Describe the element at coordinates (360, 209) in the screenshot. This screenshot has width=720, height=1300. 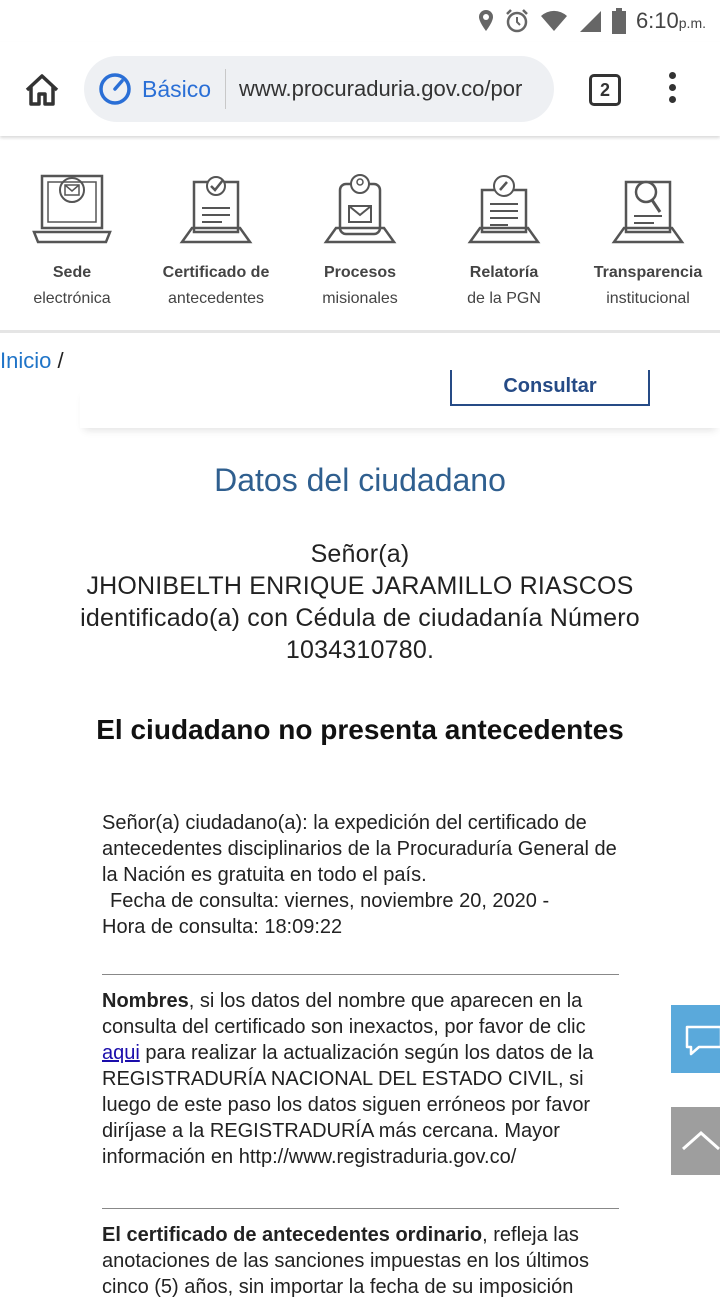
I see `process-mail-icon` at that location.